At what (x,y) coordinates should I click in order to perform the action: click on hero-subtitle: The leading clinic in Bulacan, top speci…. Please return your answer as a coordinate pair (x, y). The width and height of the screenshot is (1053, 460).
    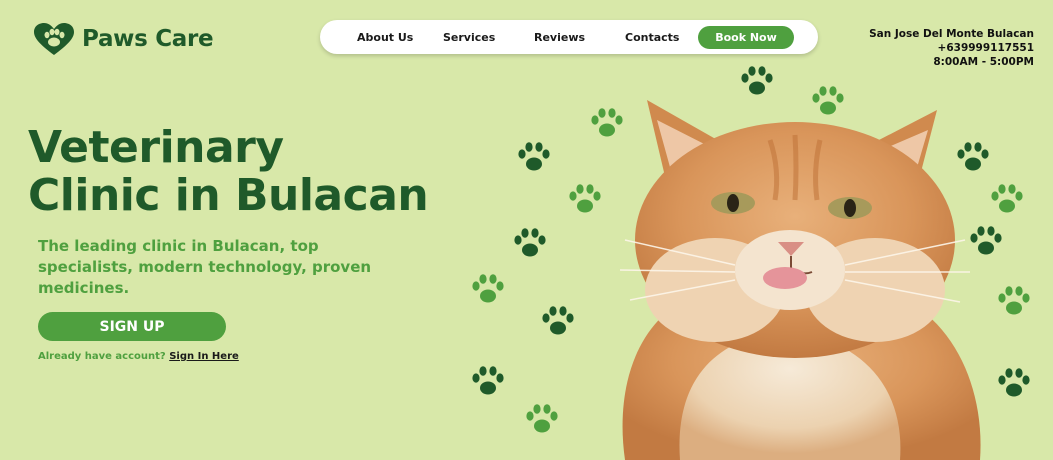
    Looking at the image, I should click on (205, 267).